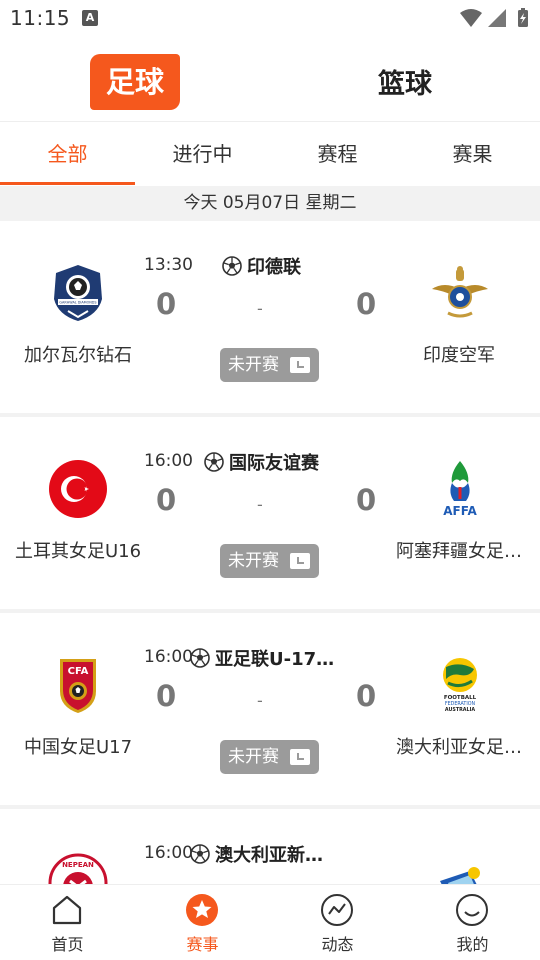  What do you see at coordinates (78, 489) in the screenshot?
I see `team-logo-turkey` at bounding box center [78, 489].